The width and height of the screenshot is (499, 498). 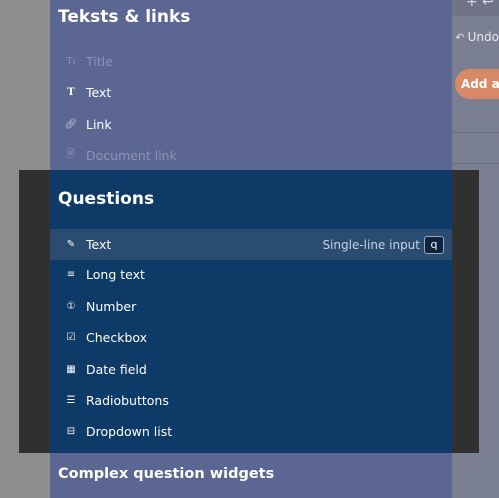 I want to click on menu-item-radiobuttons: ☰ Radiobuttons, so click(x=251, y=400).